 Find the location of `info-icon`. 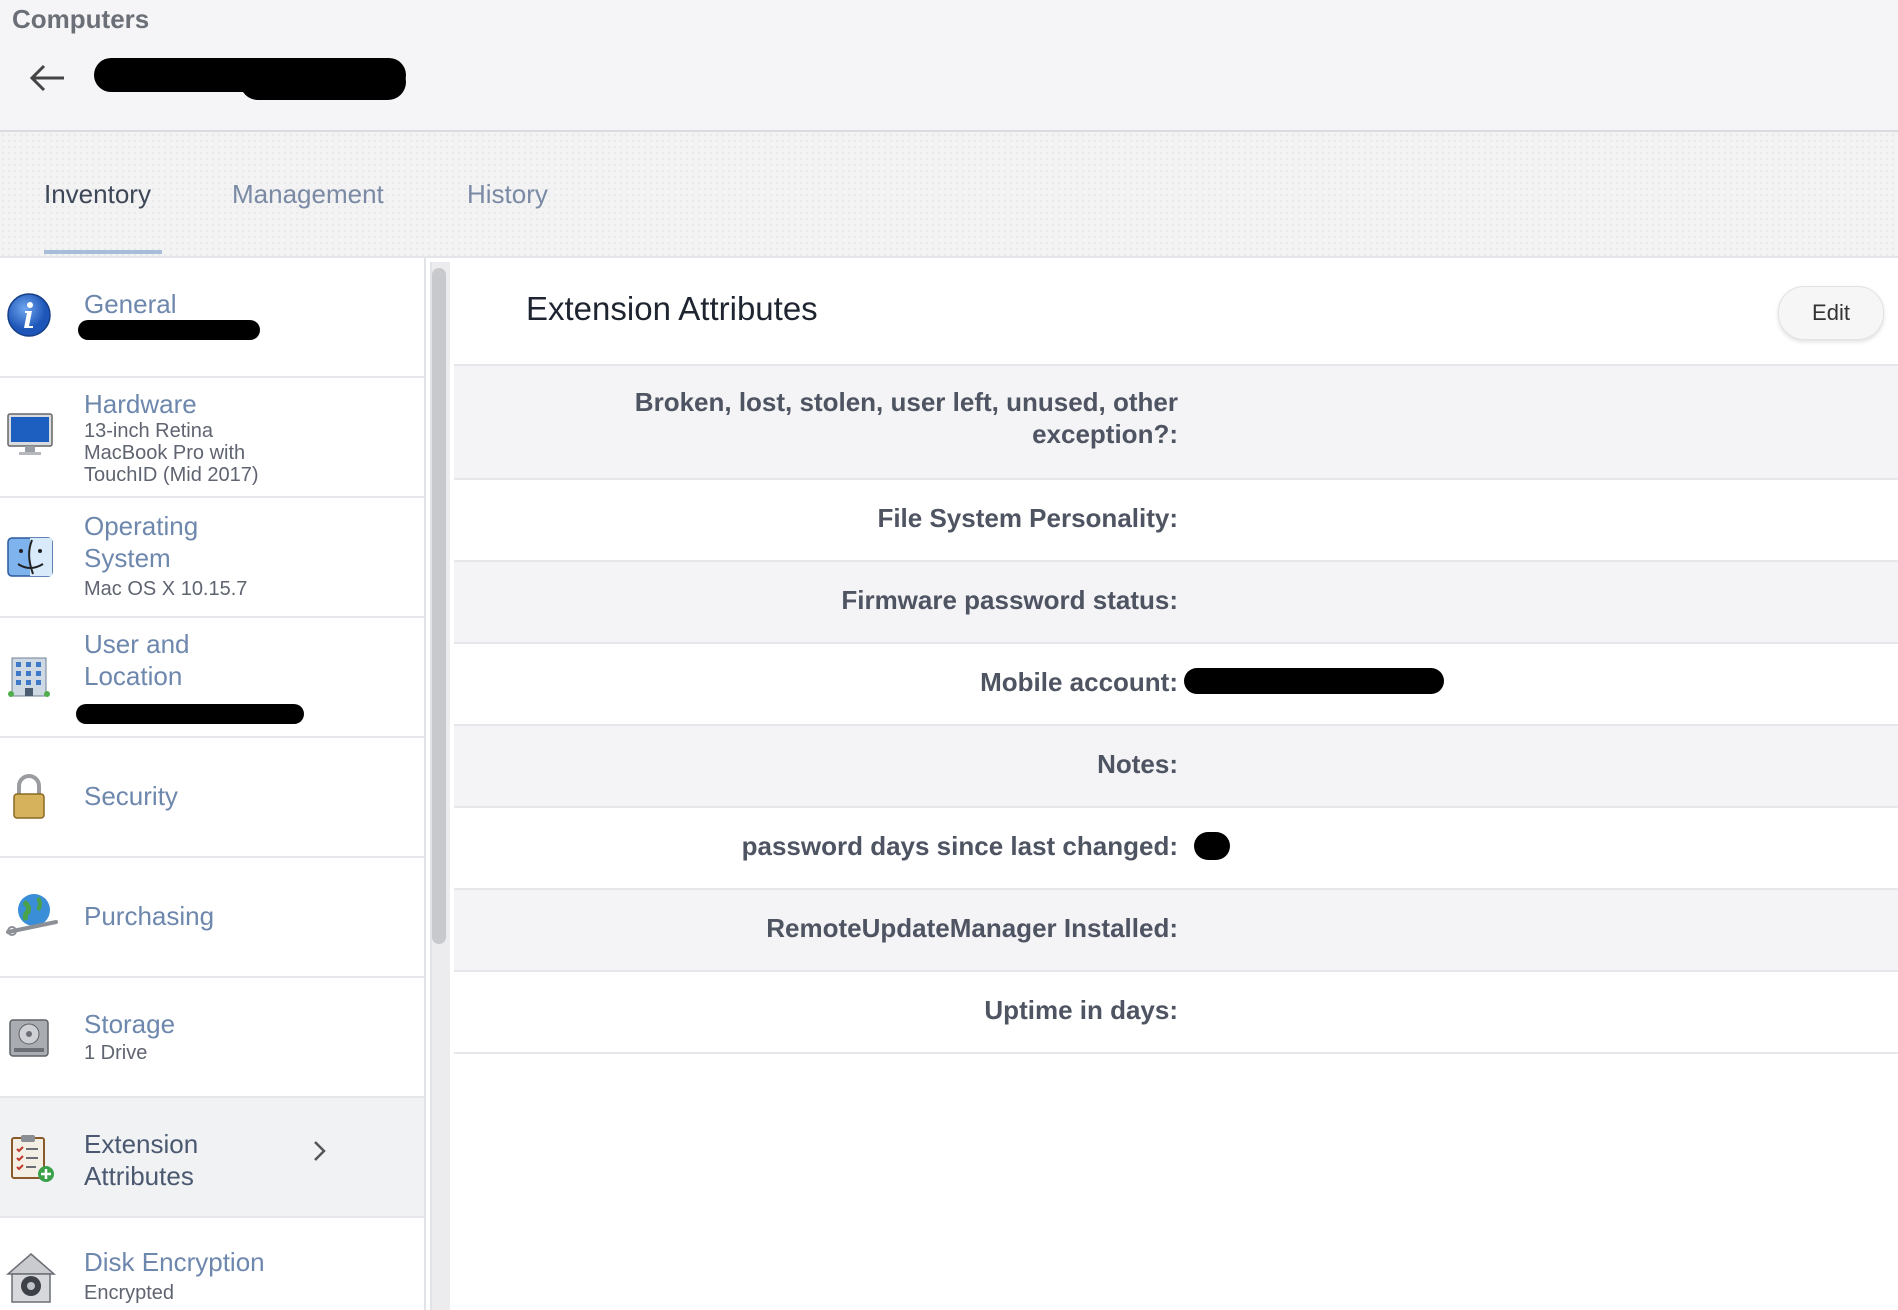

info-icon is located at coordinates (29, 318).